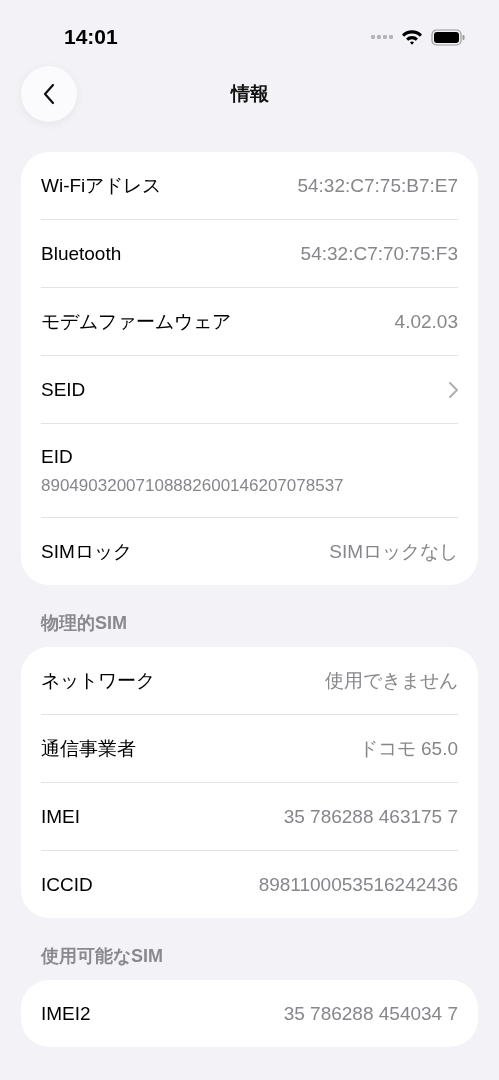 The width and height of the screenshot is (499, 1080). I want to click on row-label: SEID, so click(63, 389).